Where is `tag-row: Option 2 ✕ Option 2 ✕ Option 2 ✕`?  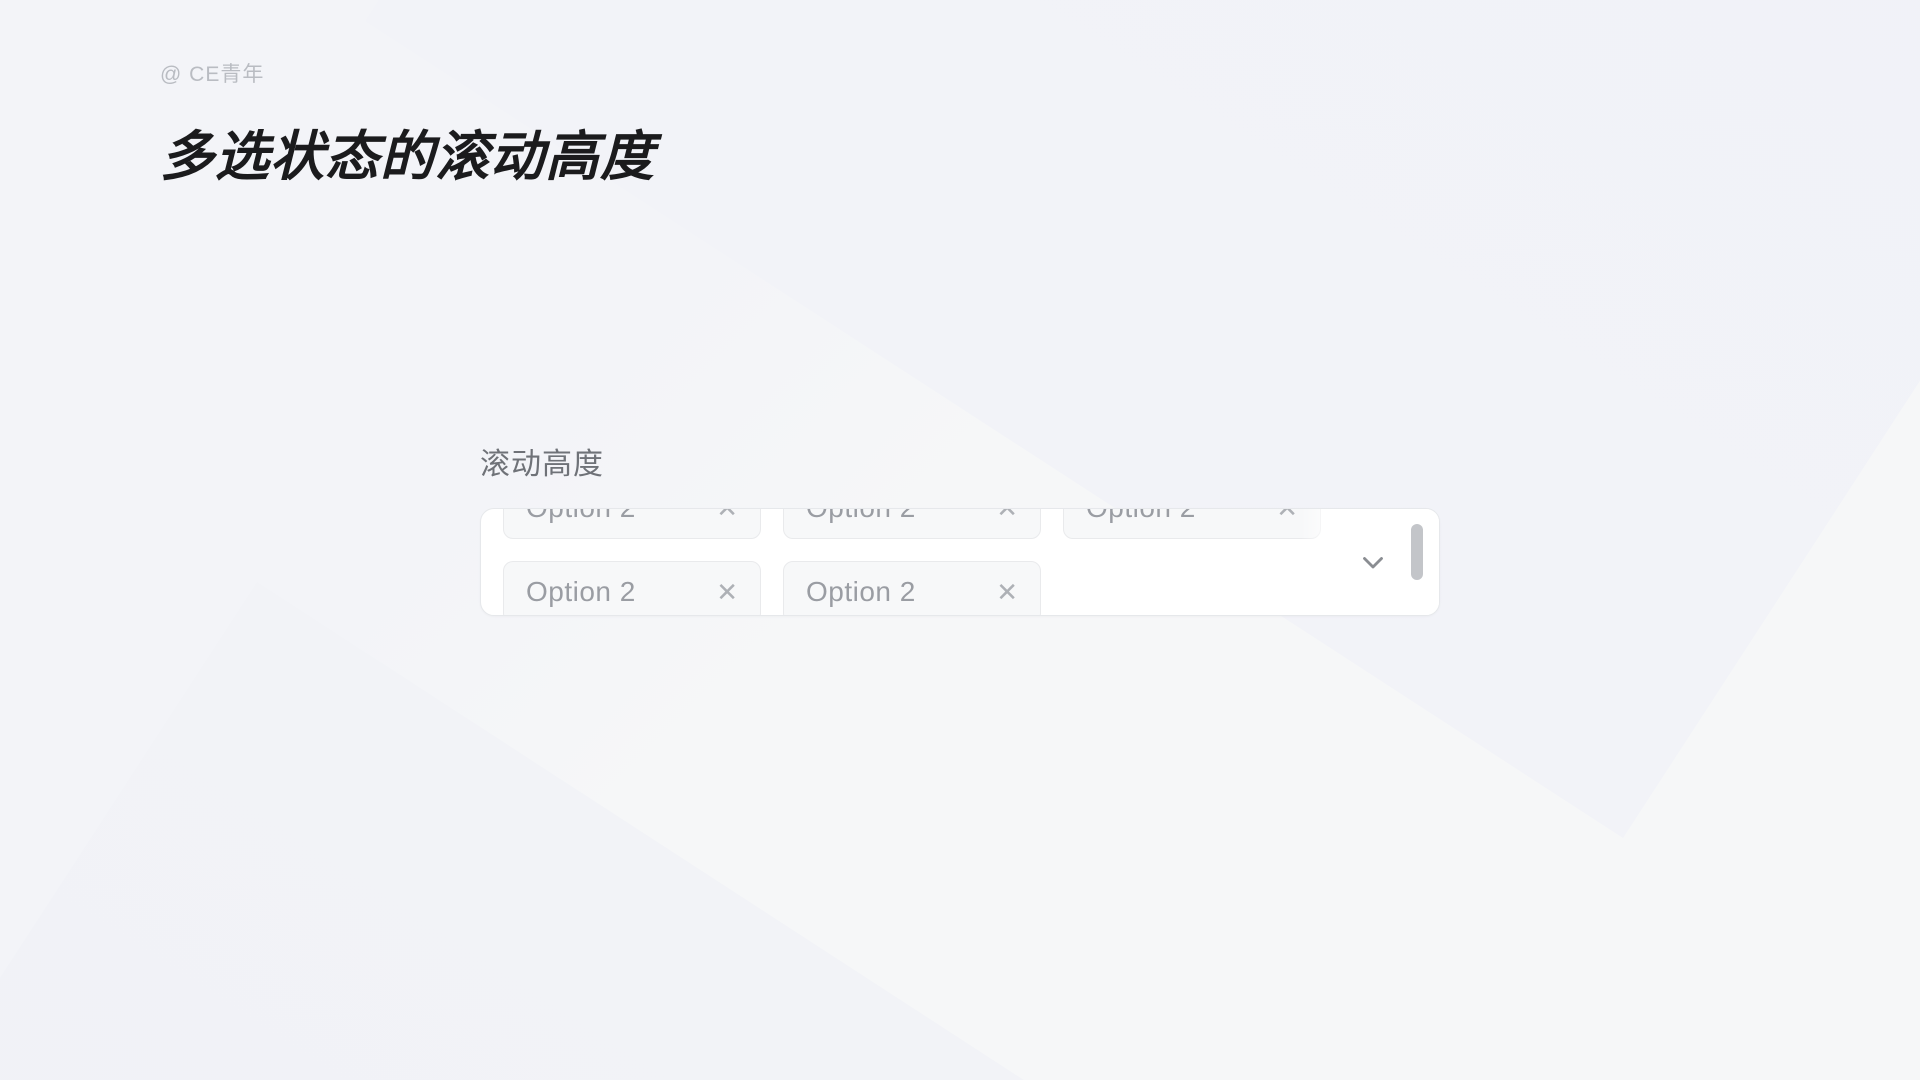 tag-row: Option 2 ✕ Option 2 ✕ Option 2 ✕ is located at coordinates (912, 524).